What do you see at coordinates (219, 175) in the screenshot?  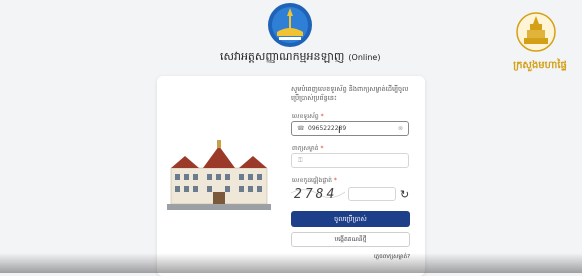 I see `building-illustration` at bounding box center [219, 175].